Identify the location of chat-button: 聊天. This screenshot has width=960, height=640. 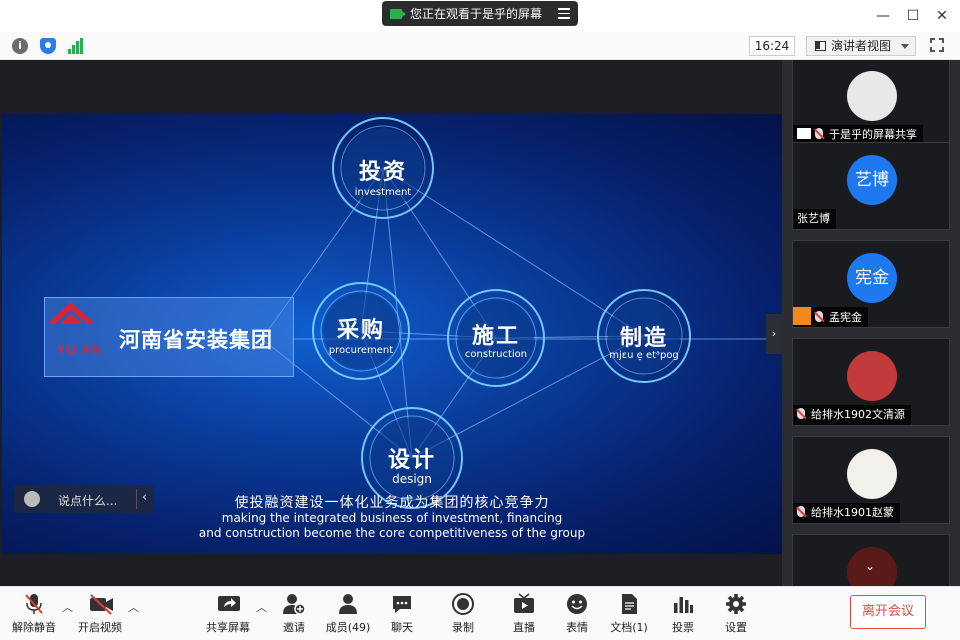
(402, 614).